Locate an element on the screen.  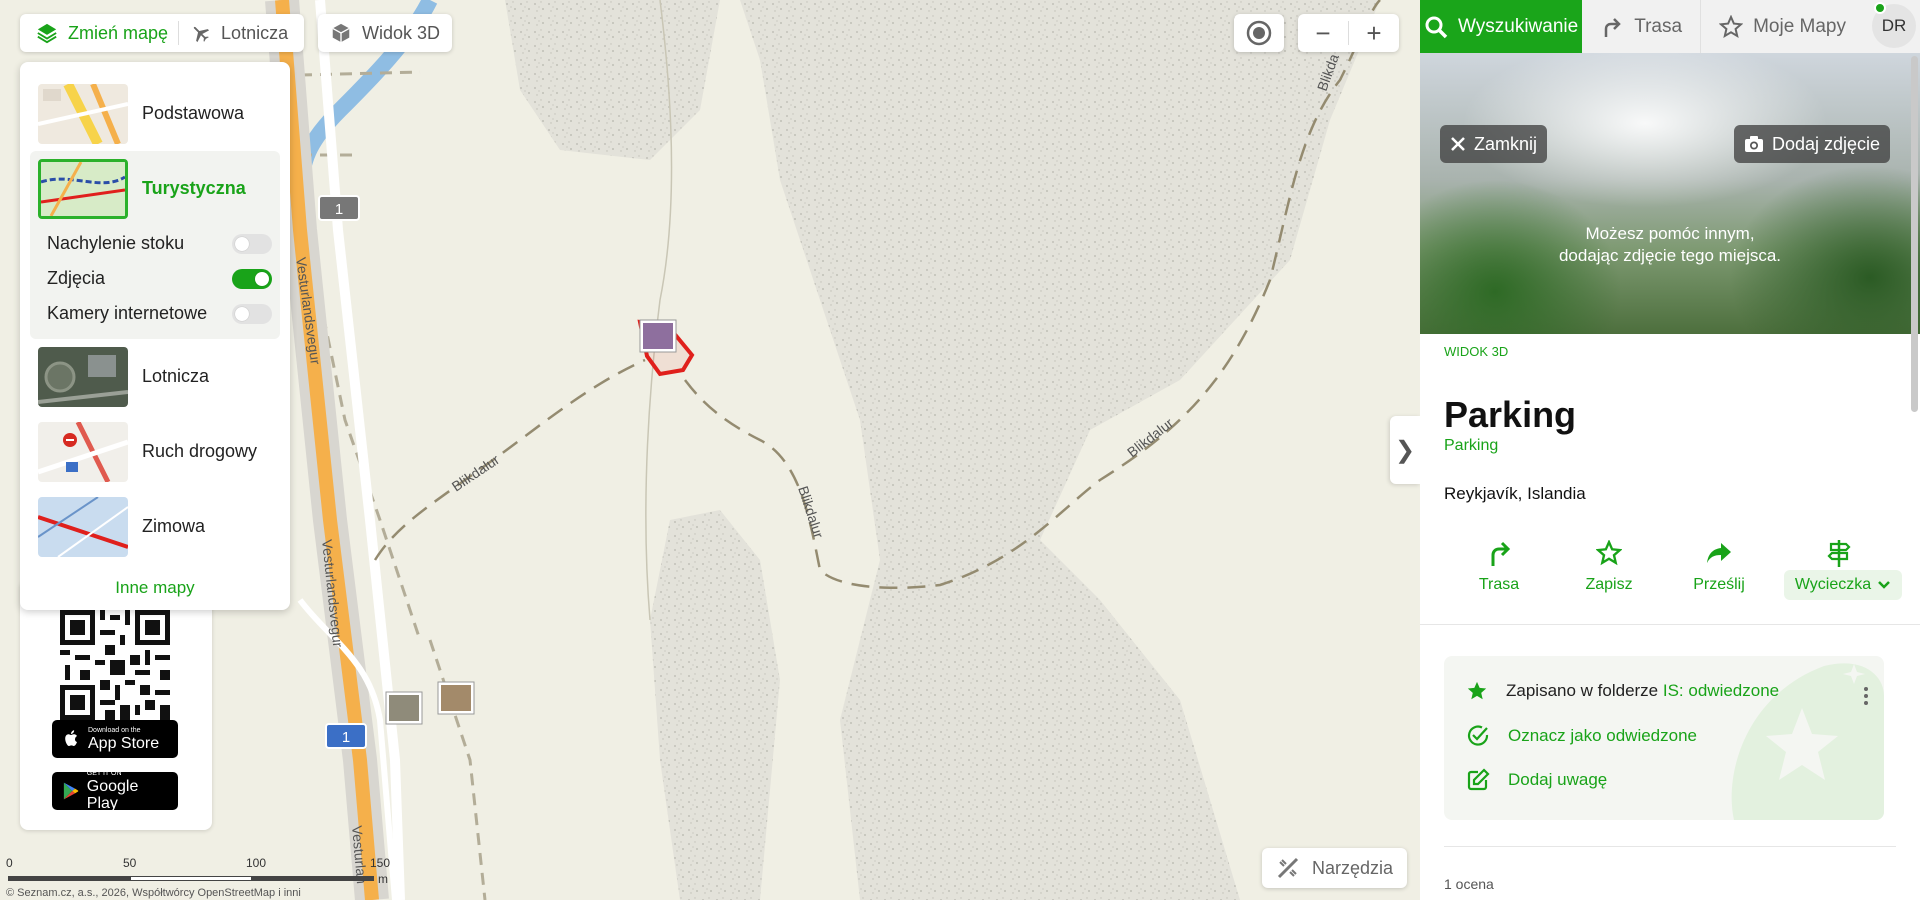
mark-visited-row: Oznacz jako odwiedzone is located at coordinates (1581, 736).